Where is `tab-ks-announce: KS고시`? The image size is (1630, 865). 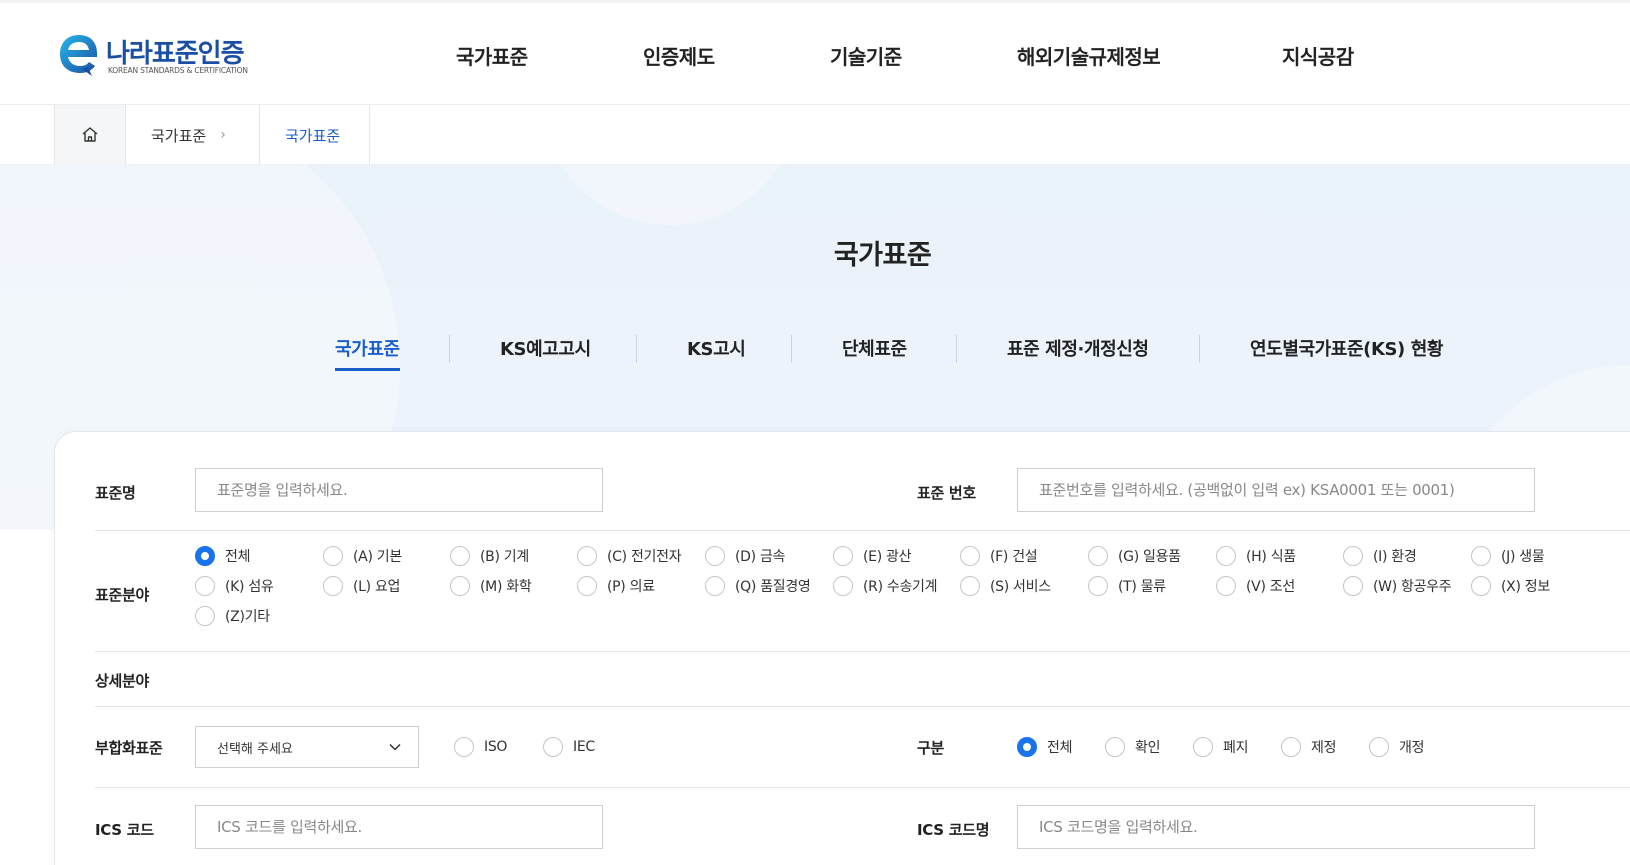
tab-ks-announce: KS고시 is located at coordinates (716, 348).